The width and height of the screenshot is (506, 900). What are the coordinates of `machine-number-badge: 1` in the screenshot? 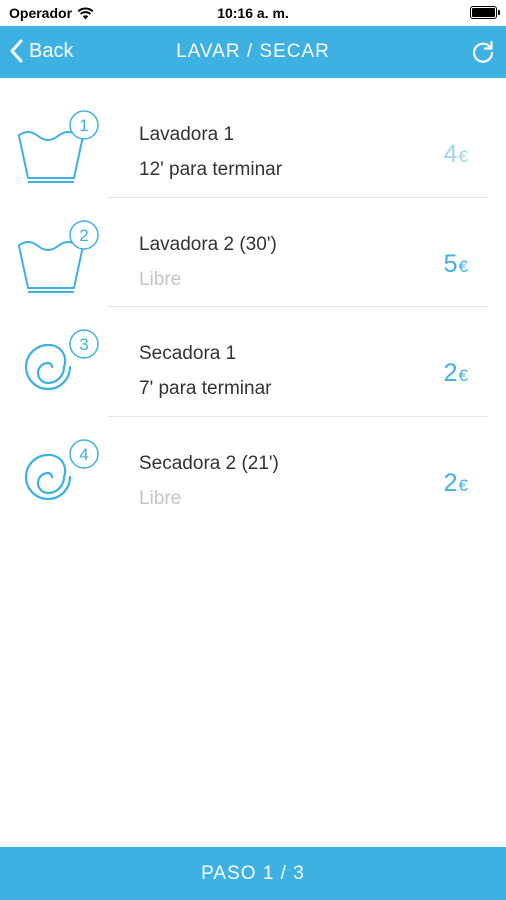 It's located at (83, 125).